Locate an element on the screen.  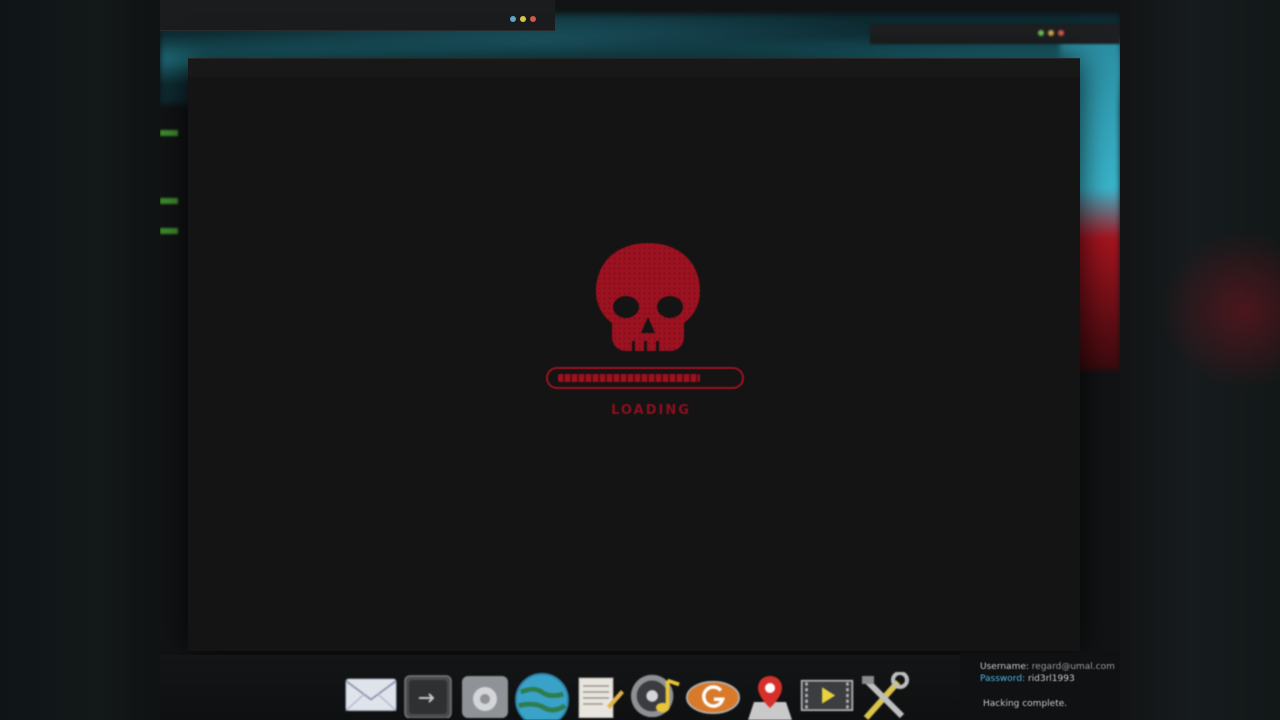
window-dot-red is located at coordinates (533, 19).